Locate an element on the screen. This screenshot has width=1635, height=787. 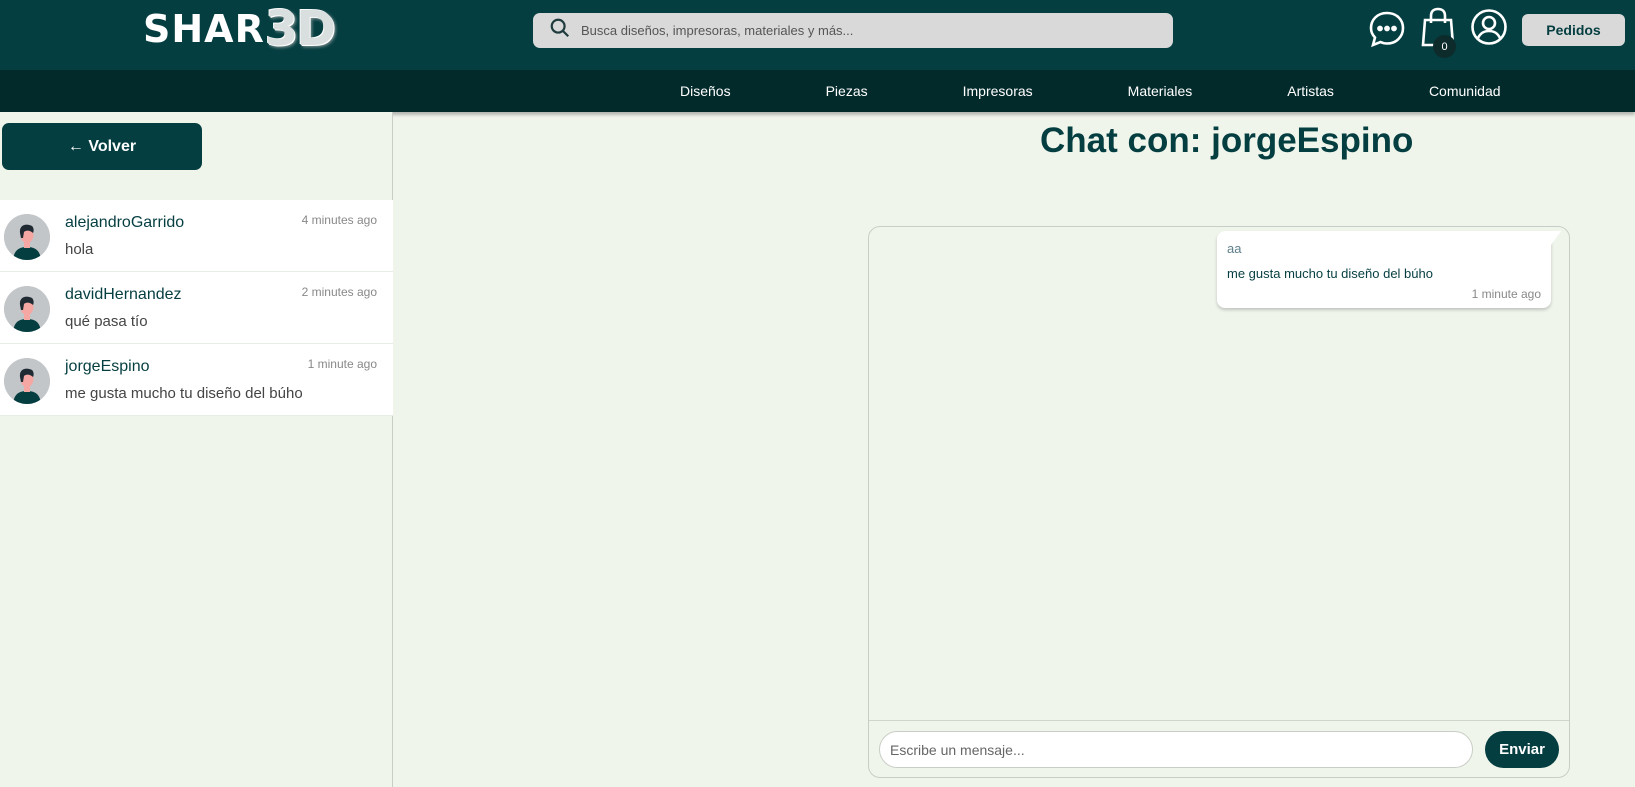
conversation-name: alejandroGarrido is located at coordinates (125, 222).